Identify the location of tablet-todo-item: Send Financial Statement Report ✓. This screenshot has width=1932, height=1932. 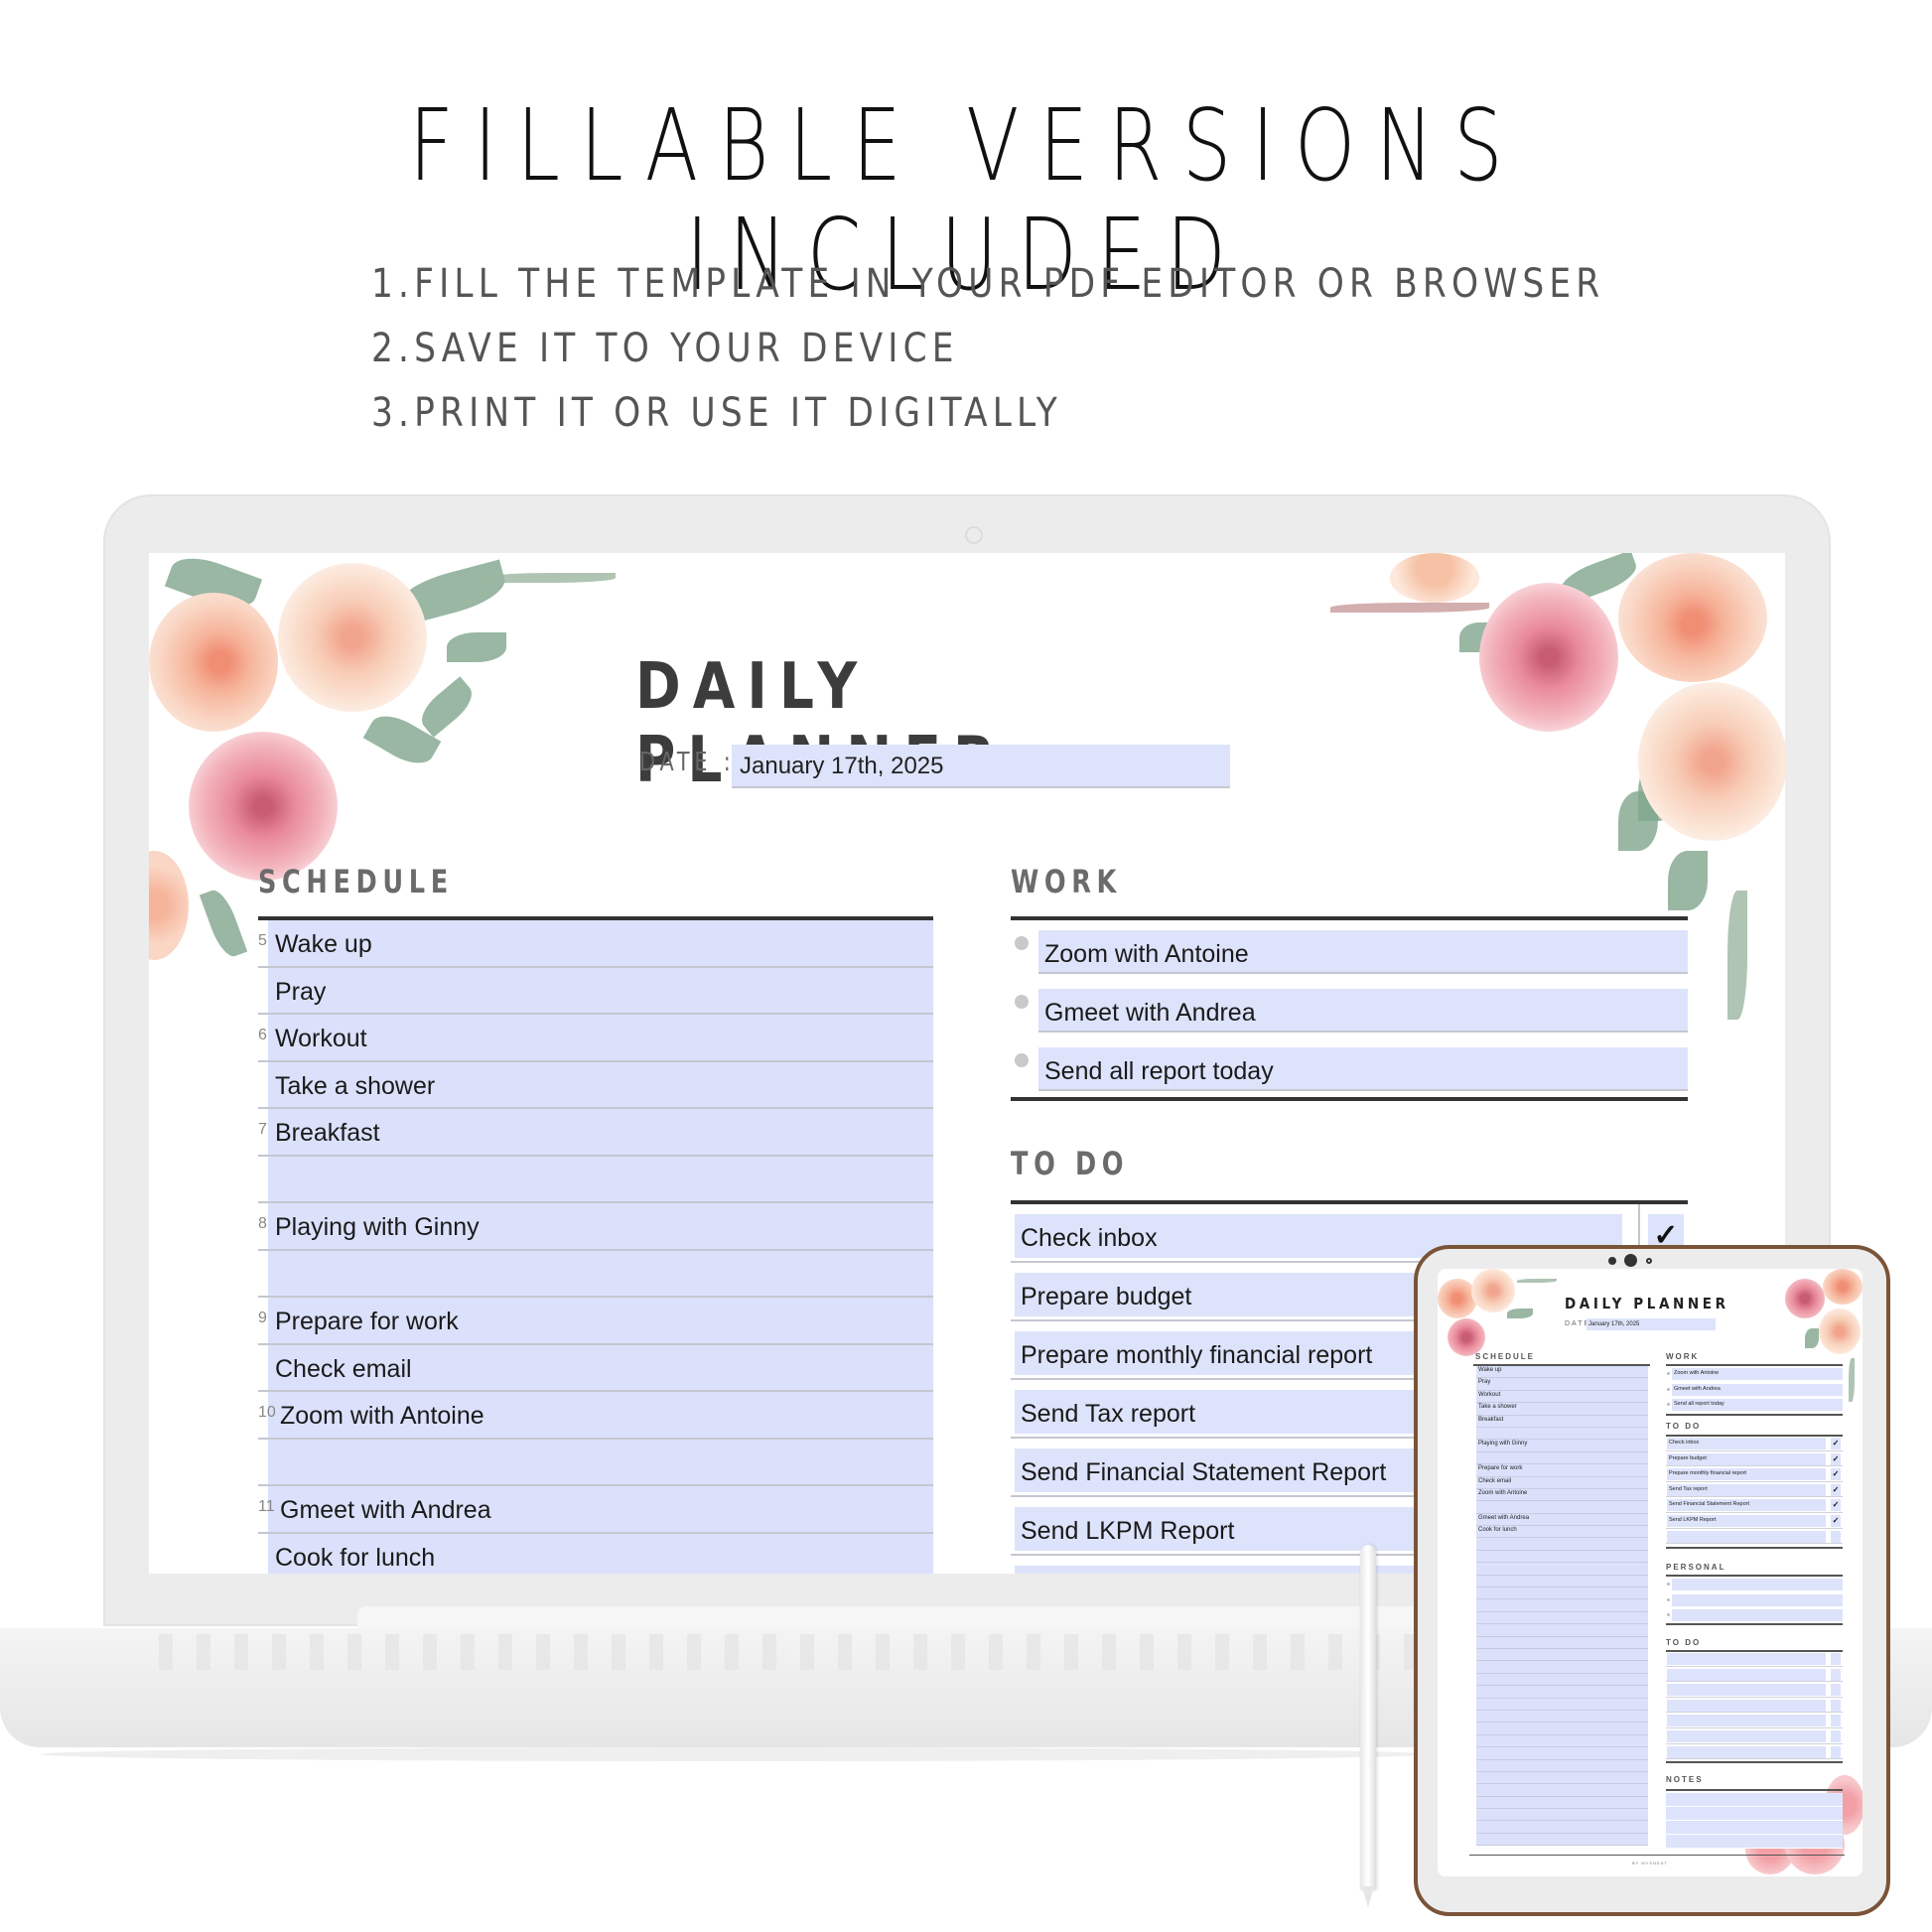
(1754, 1505).